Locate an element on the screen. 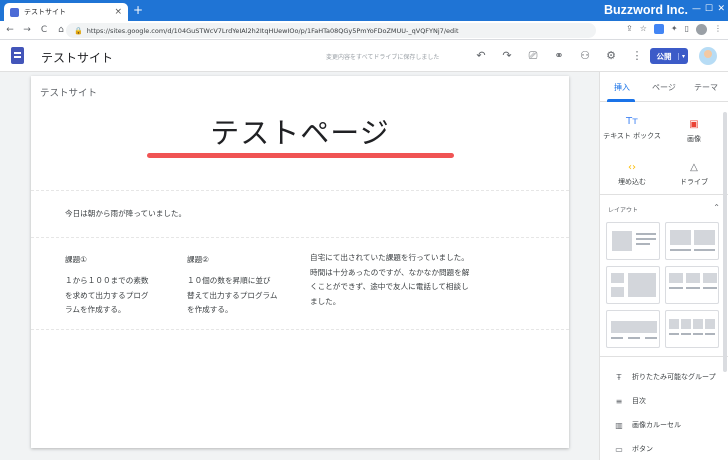  maximize-icon: ☐ is located at coordinates (709, 9).